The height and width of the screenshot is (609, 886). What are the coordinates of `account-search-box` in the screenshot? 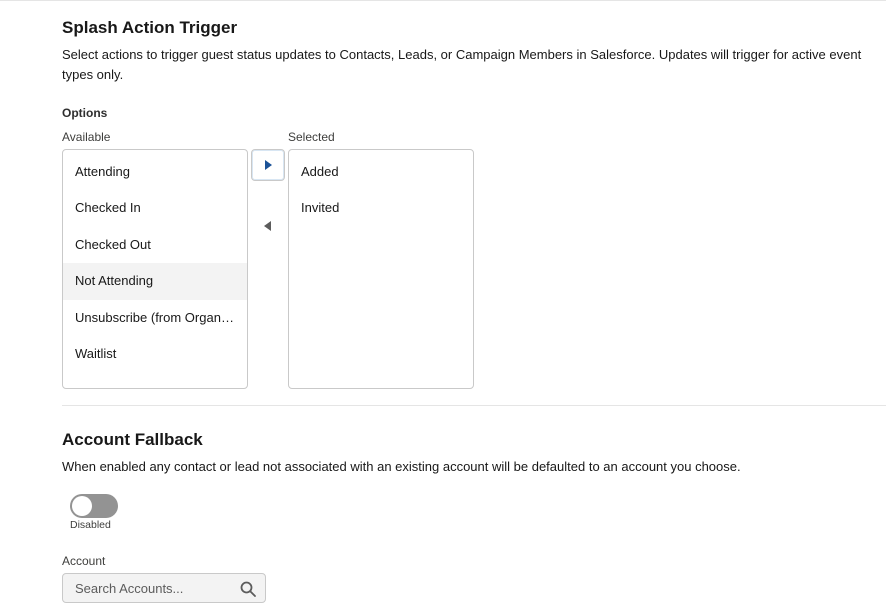 It's located at (164, 588).